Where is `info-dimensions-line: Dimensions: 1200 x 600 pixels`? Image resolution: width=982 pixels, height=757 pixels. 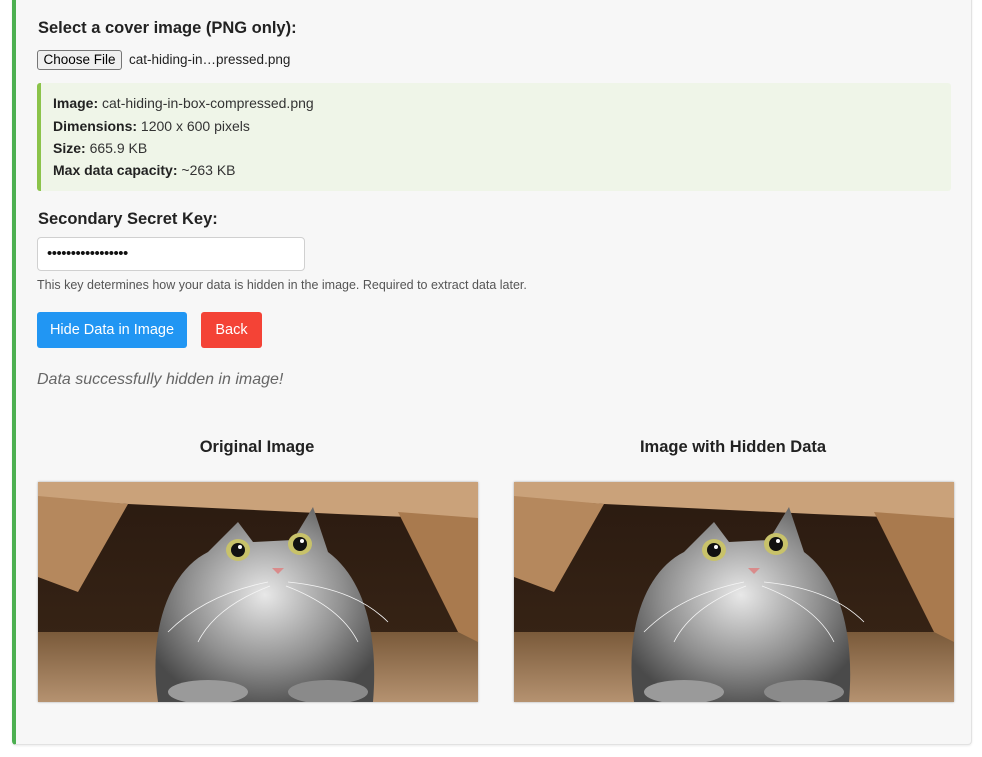
info-dimensions-line: Dimensions: 1200 x 600 pixels is located at coordinates (151, 126).